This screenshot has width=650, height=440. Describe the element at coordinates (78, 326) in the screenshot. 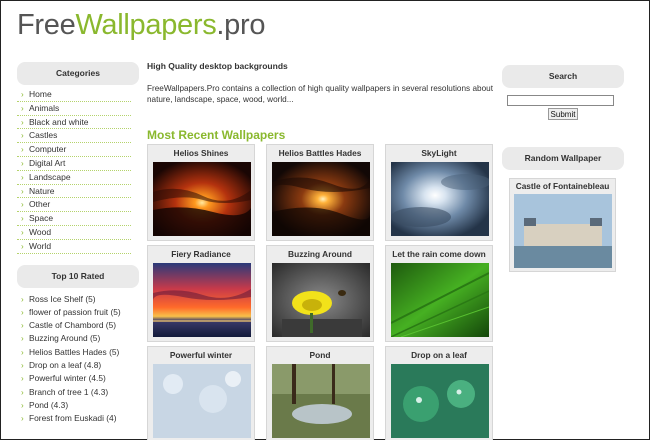

I see `rated-link: Castle of Chambord (5)` at that location.